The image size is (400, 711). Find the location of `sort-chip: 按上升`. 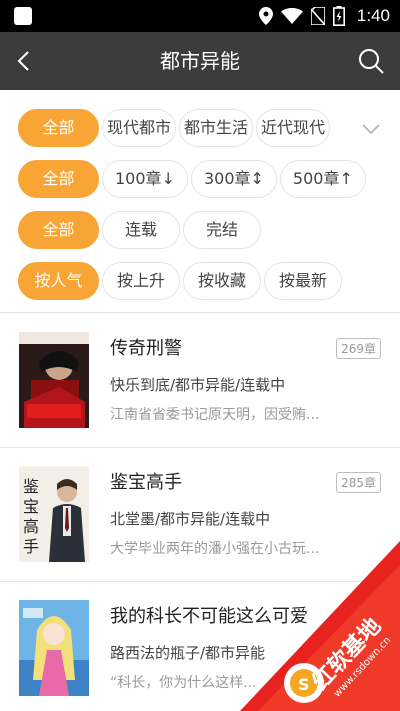

sort-chip: 按上升 is located at coordinates (141, 281).